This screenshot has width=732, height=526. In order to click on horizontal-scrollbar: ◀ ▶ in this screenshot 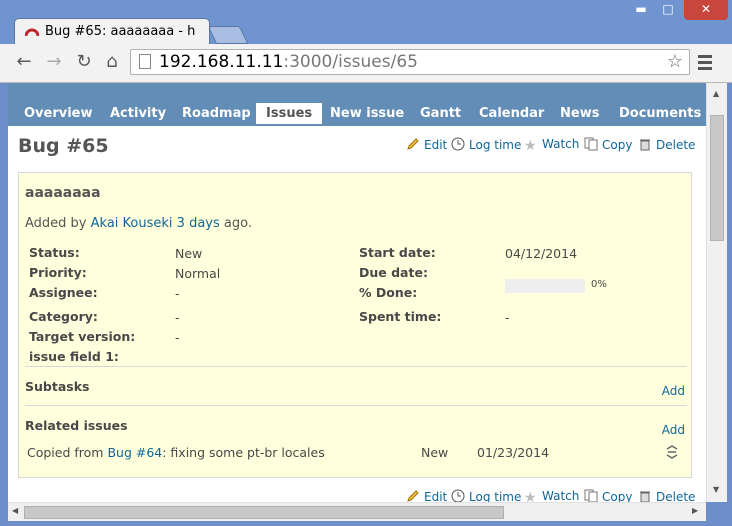, I will do `click(357, 511)`.